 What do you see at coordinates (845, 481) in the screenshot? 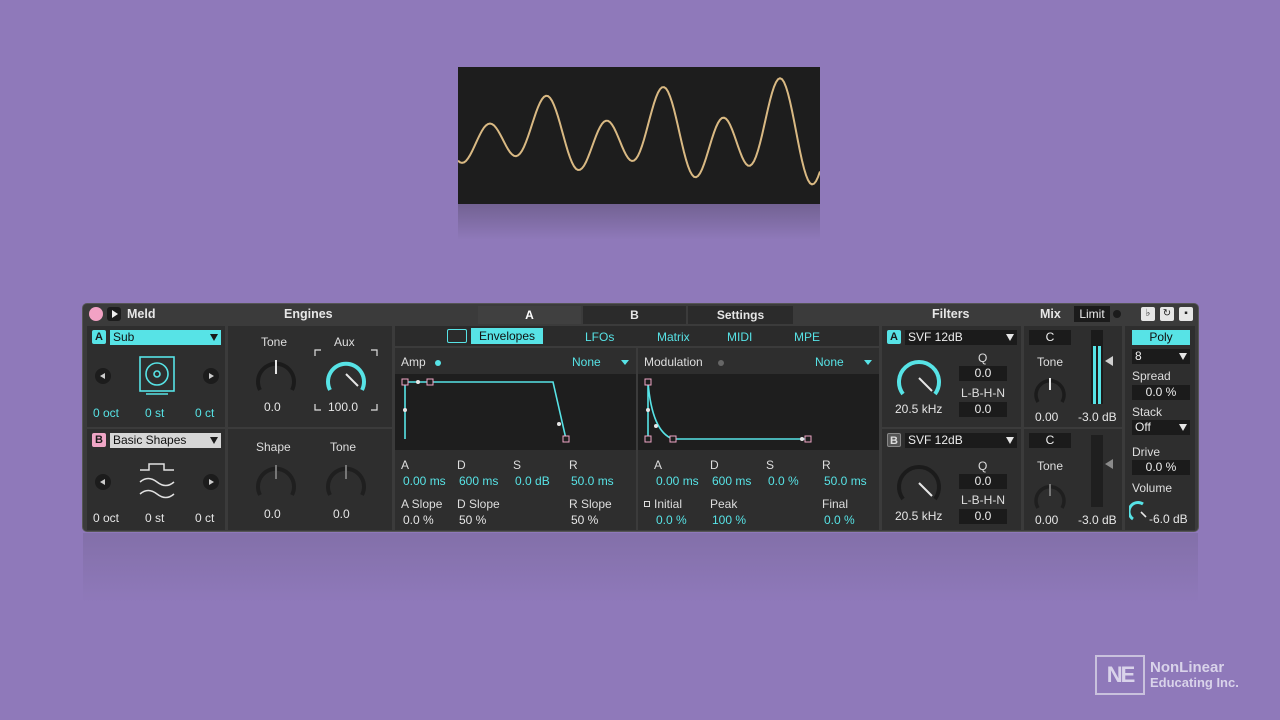
I see `mod-release-value: 50.0 ms` at bounding box center [845, 481].